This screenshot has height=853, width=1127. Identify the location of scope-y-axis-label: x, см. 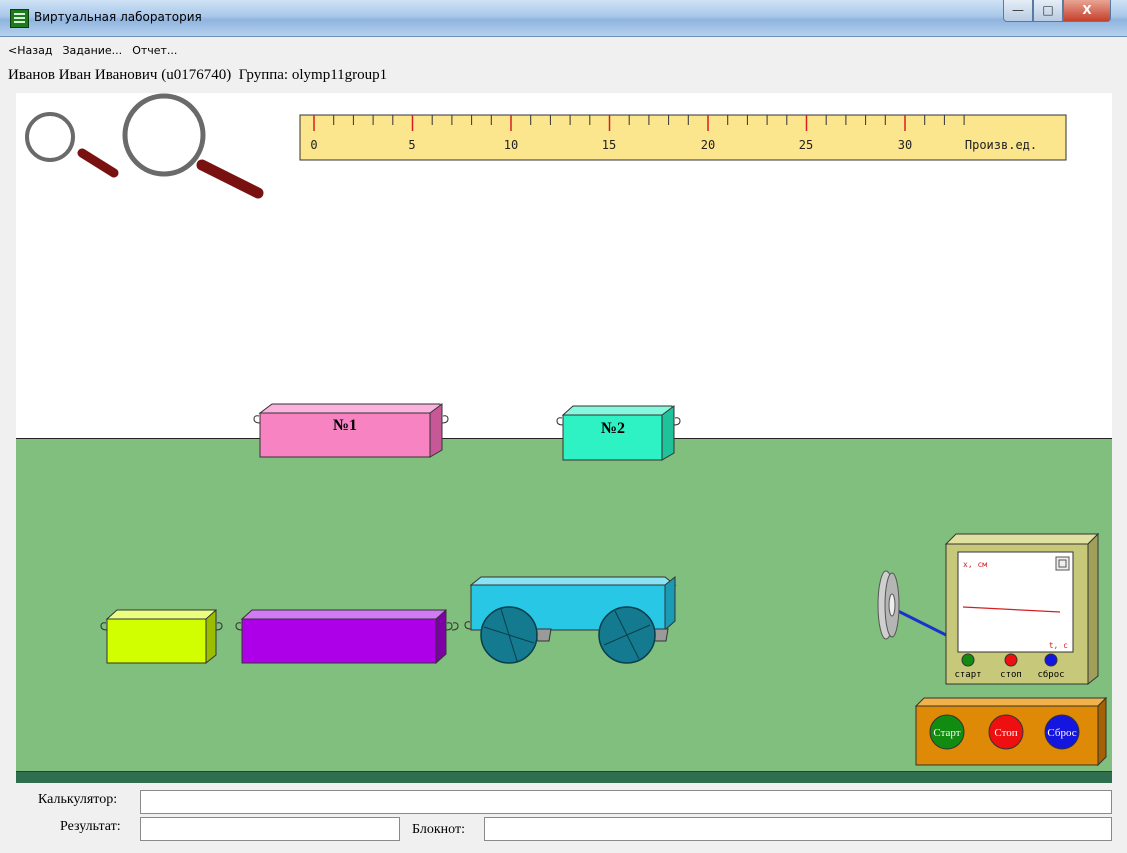
(975, 564).